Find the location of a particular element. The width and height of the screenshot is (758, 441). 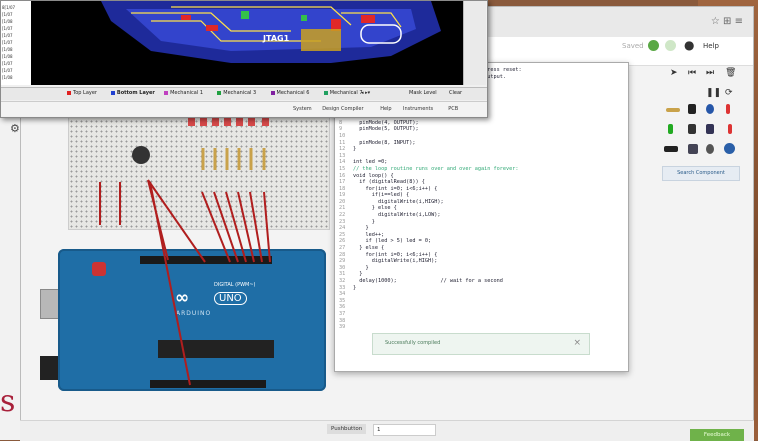

pcb-layer-tab: Bottom Layer is located at coordinates (132, 93).